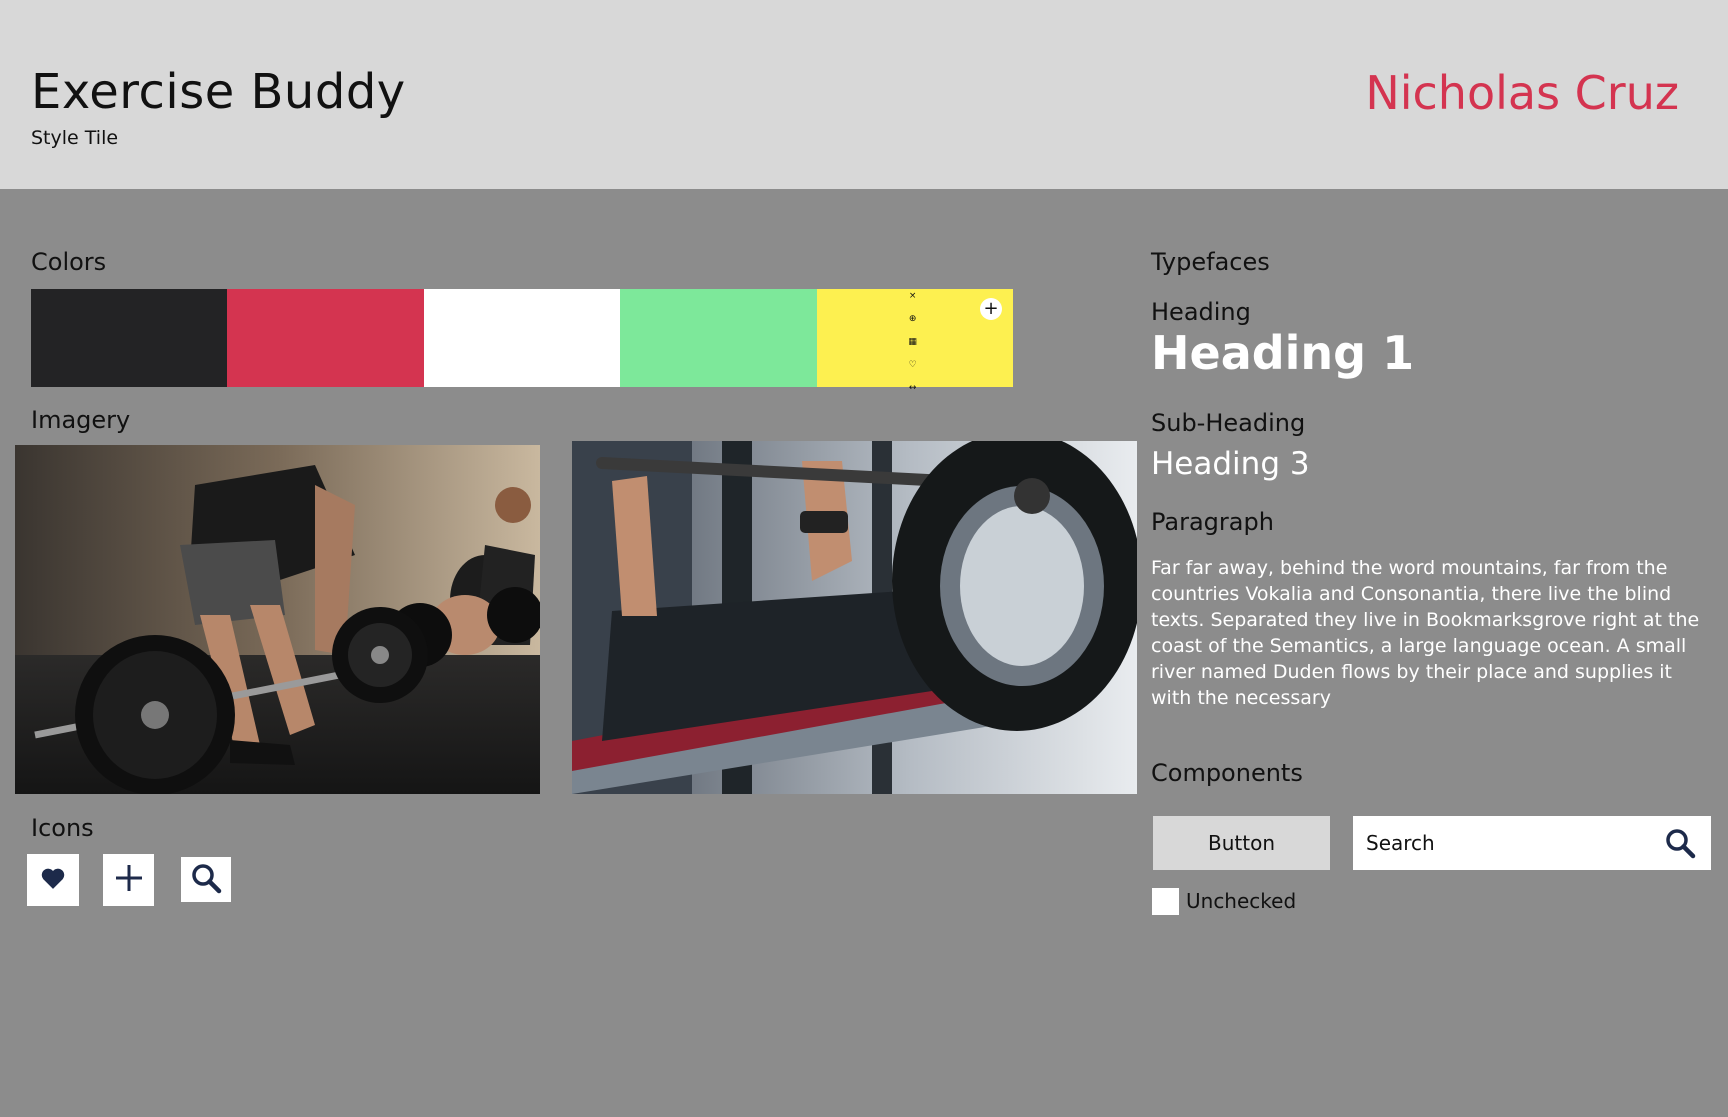 The image size is (1728, 1117). I want to click on imagery-label: Imagery, so click(81, 420).